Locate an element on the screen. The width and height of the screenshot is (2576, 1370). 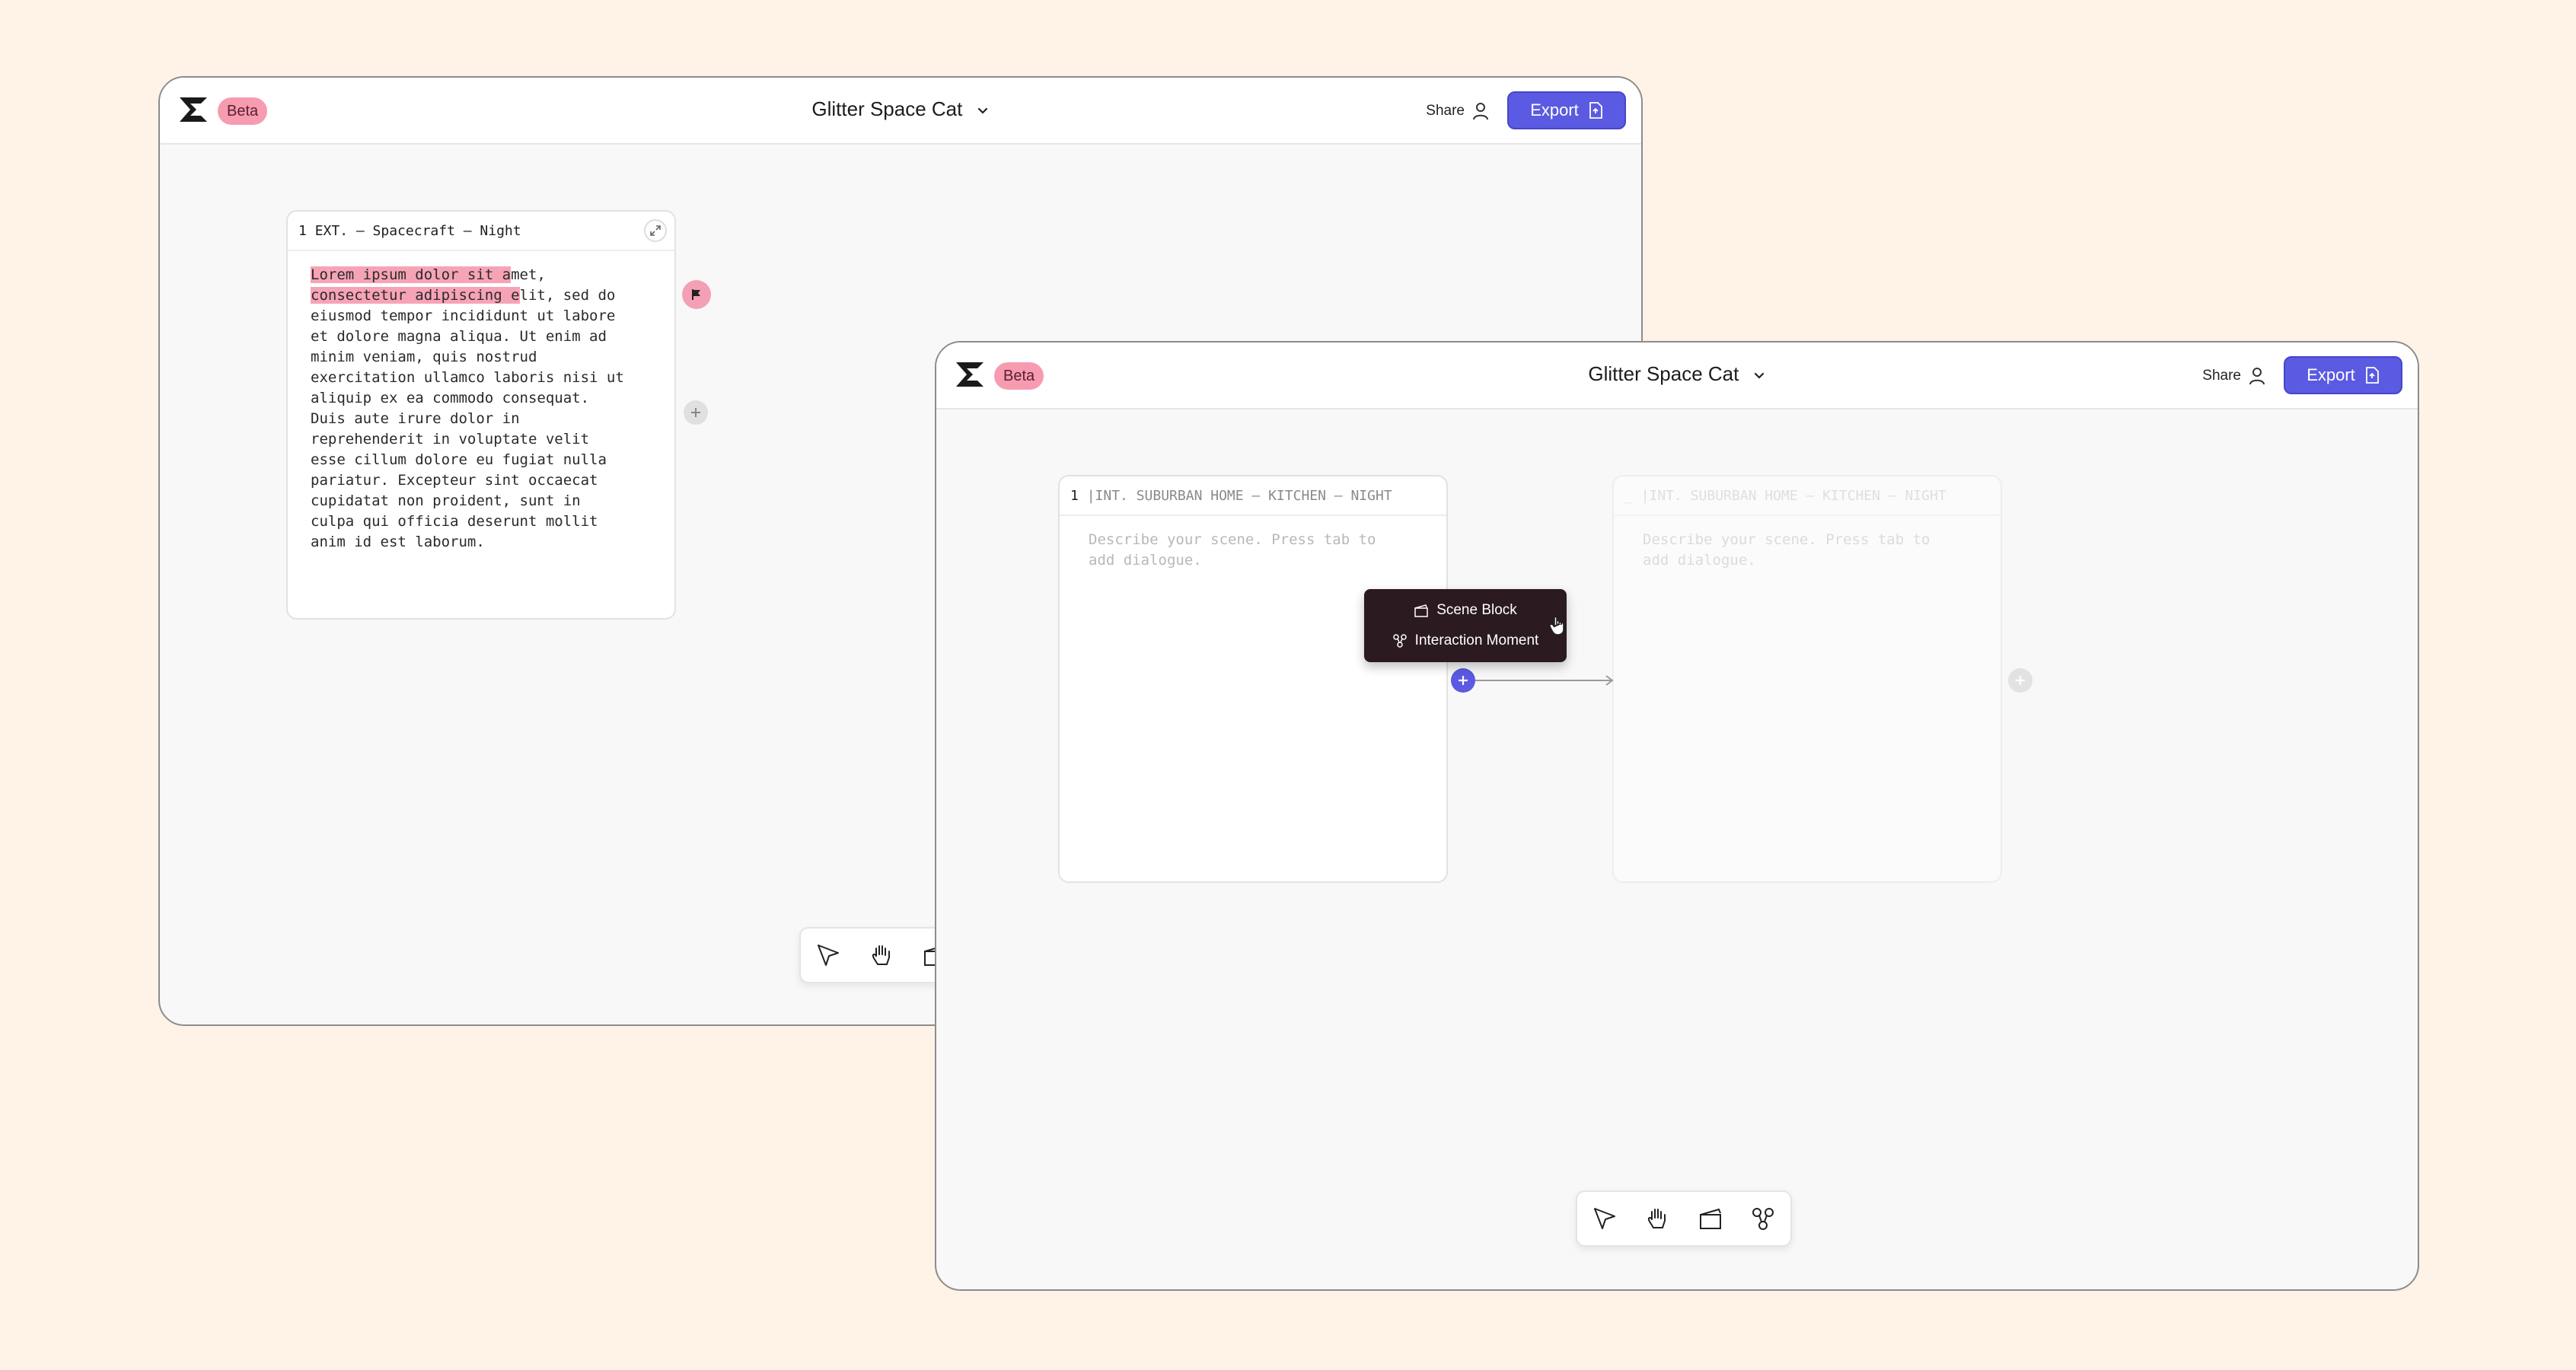
scene-heading: 1 EXT. – Spacecraft – Night is located at coordinates (481, 231).